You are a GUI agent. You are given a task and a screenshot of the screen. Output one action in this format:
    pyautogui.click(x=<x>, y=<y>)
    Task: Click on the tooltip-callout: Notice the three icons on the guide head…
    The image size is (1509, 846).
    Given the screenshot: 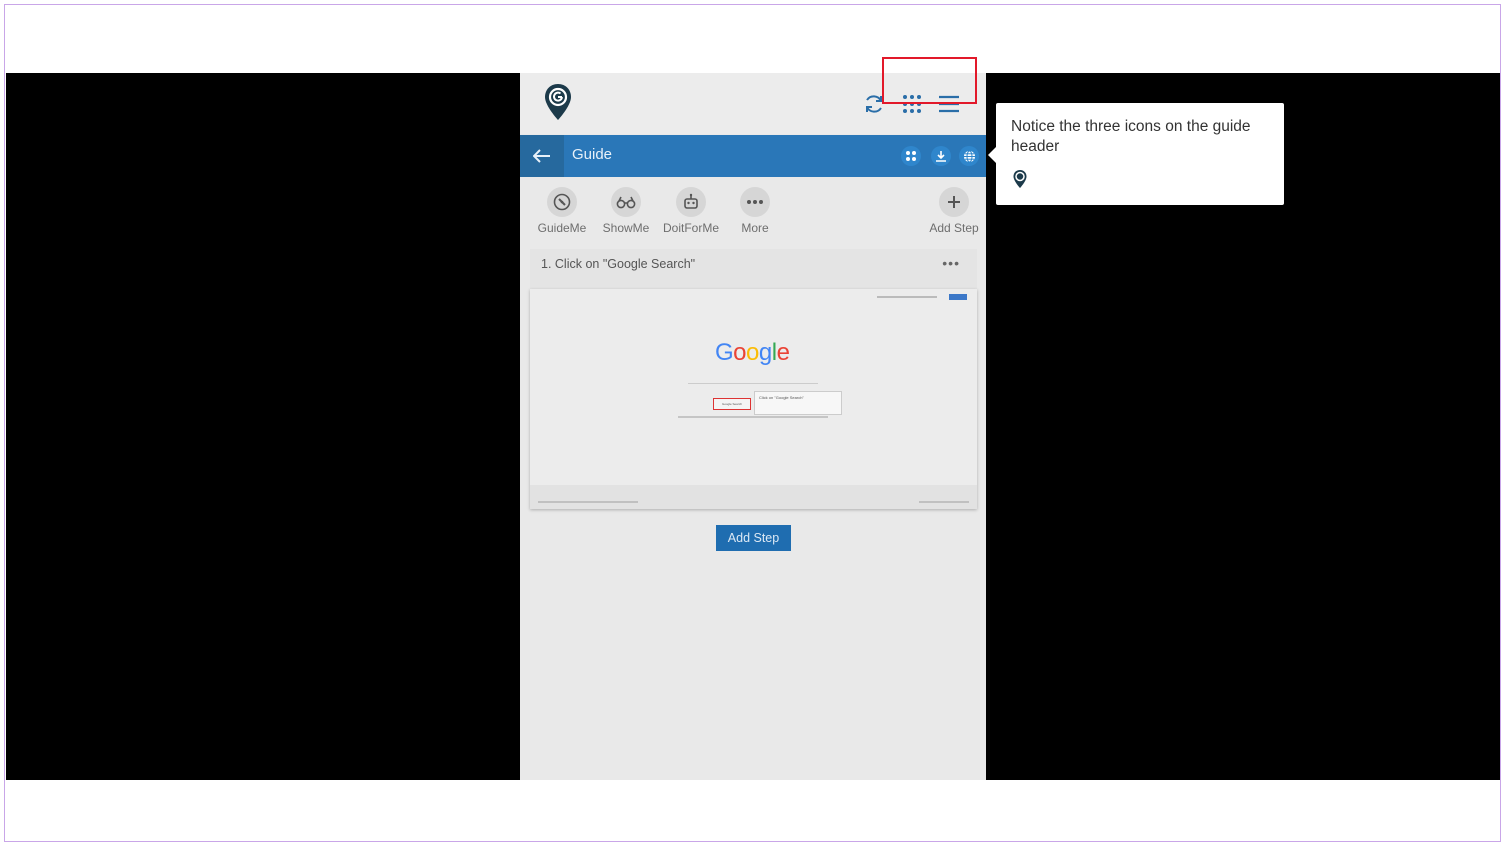 What is the action you would take?
    pyautogui.click(x=1136, y=154)
    